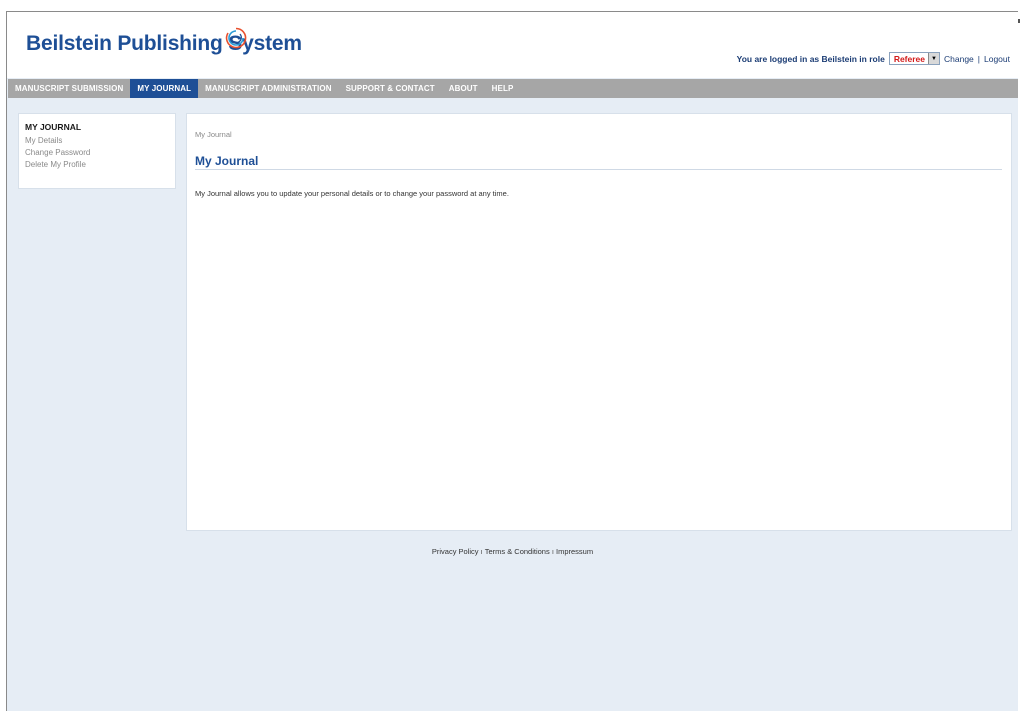  Describe the element at coordinates (164, 88) in the screenshot. I see `nav-my-journal: My Journal` at that location.